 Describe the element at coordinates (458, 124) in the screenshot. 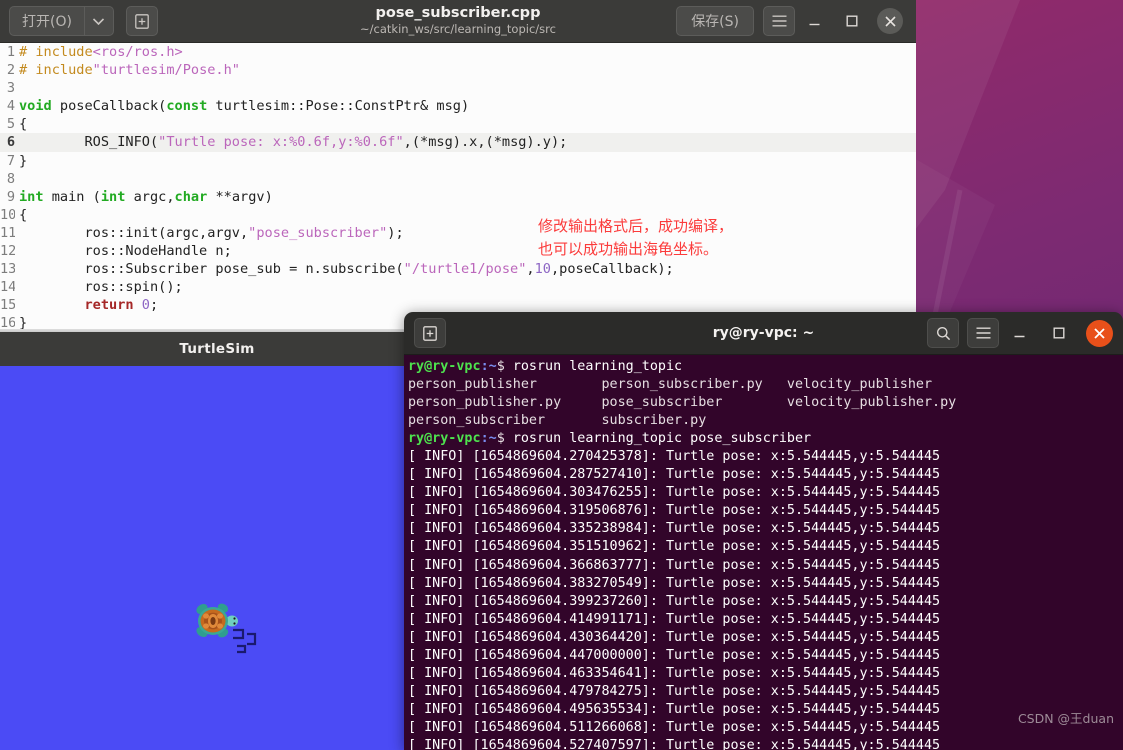

I see `code-line: 5{` at that location.